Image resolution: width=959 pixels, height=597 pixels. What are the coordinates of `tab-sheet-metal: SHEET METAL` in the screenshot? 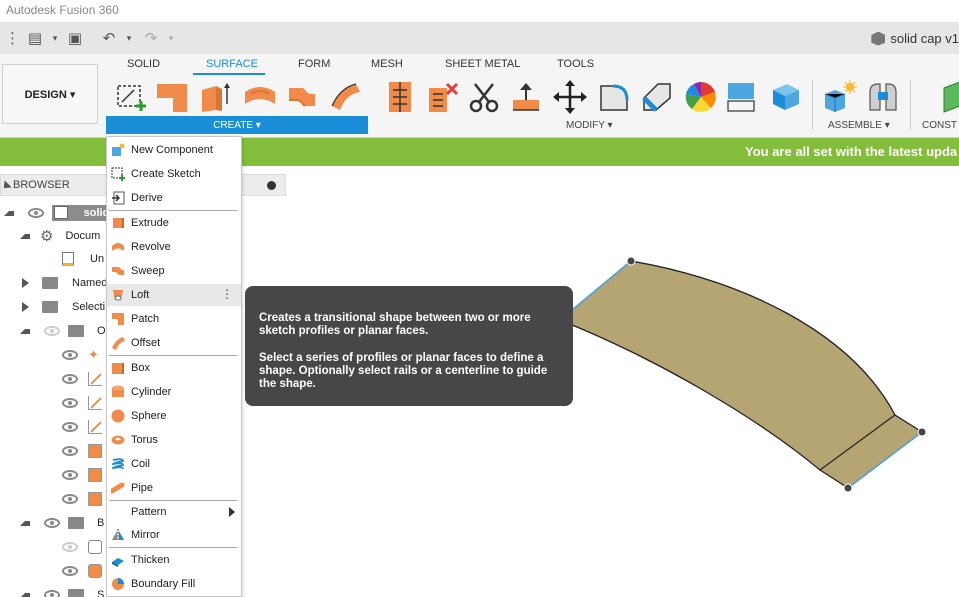 It's located at (482, 64).